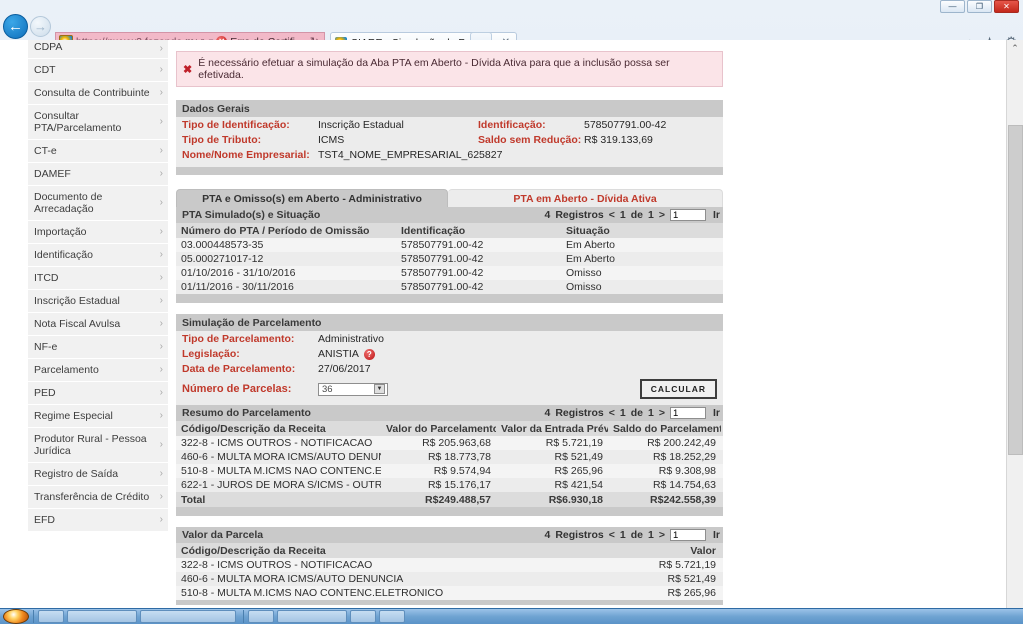 The height and width of the screenshot is (624, 1023). What do you see at coordinates (16, 616) in the screenshot?
I see `start-button` at bounding box center [16, 616].